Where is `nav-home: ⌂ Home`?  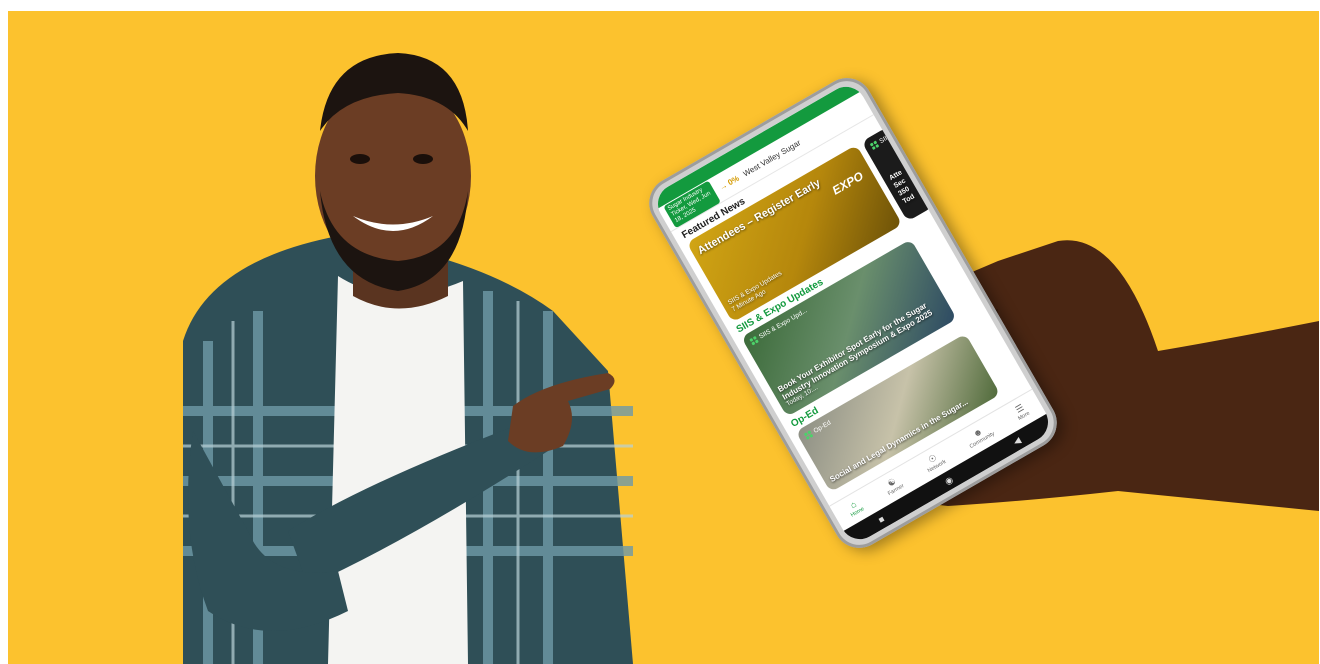 nav-home: ⌂ Home is located at coordinates (855, 508).